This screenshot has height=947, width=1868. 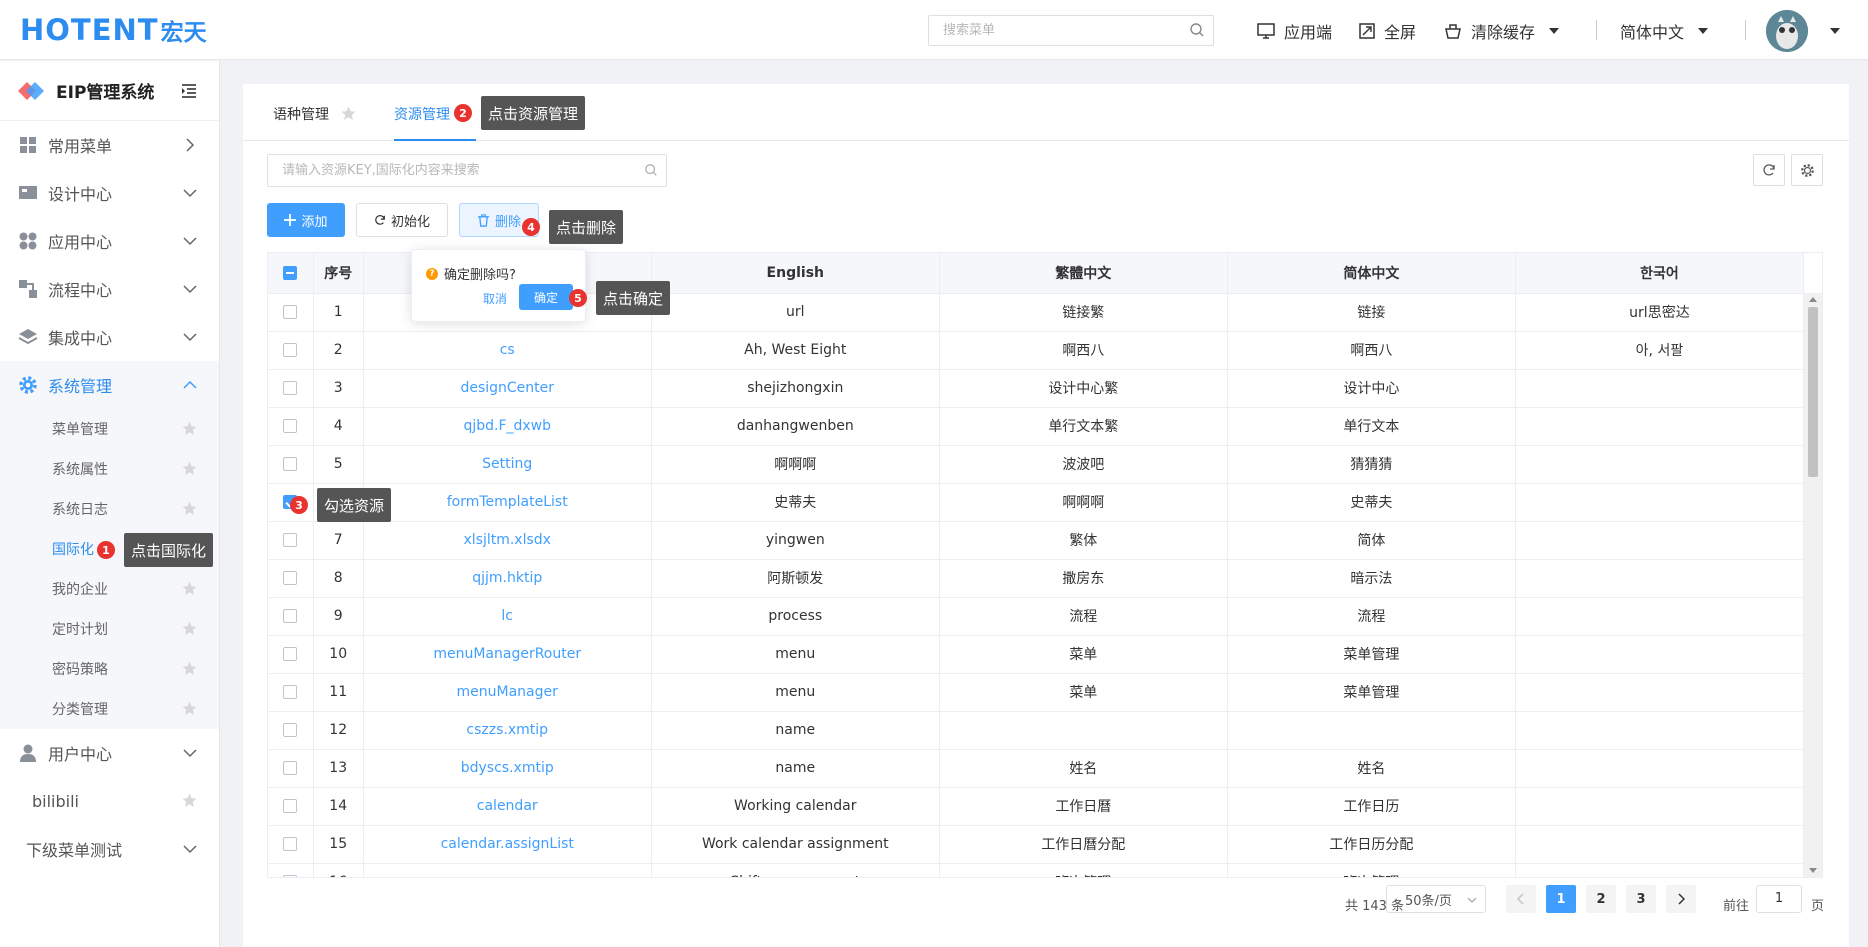 I want to click on table-row: 3 designCenter shejizhongxin 设计中心繁 设计中心, so click(x=1036, y=388).